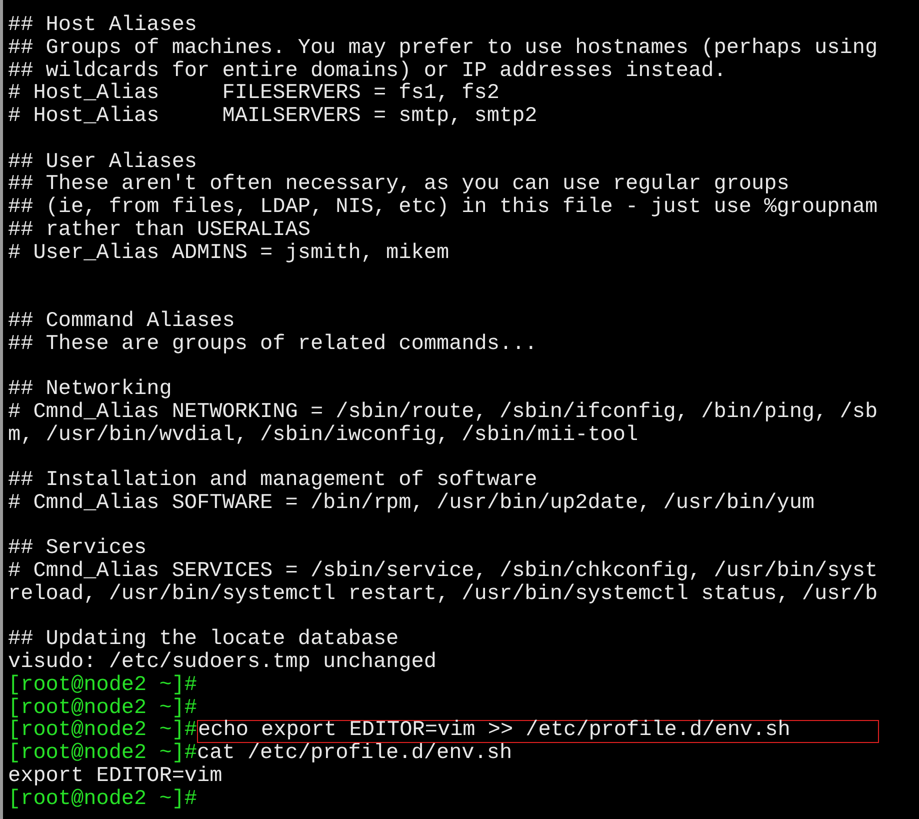 The image size is (919, 819). What do you see at coordinates (367, 71) in the screenshot?
I see `output-line: ## wildcards for entire domains) or IP addresses instead.` at bounding box center [367, 71].